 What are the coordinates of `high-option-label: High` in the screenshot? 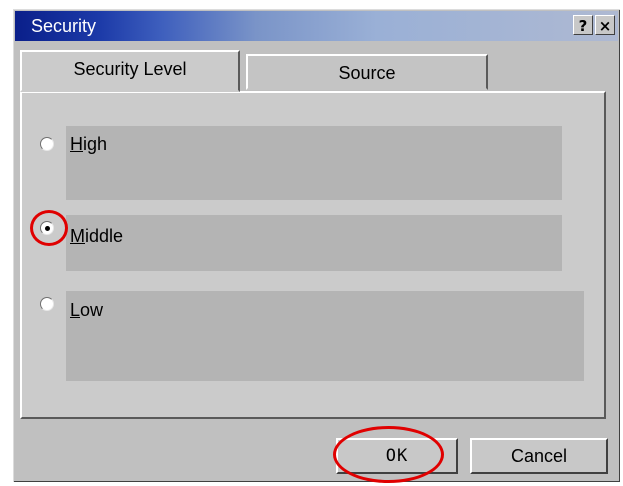 It's located at (88, 145).